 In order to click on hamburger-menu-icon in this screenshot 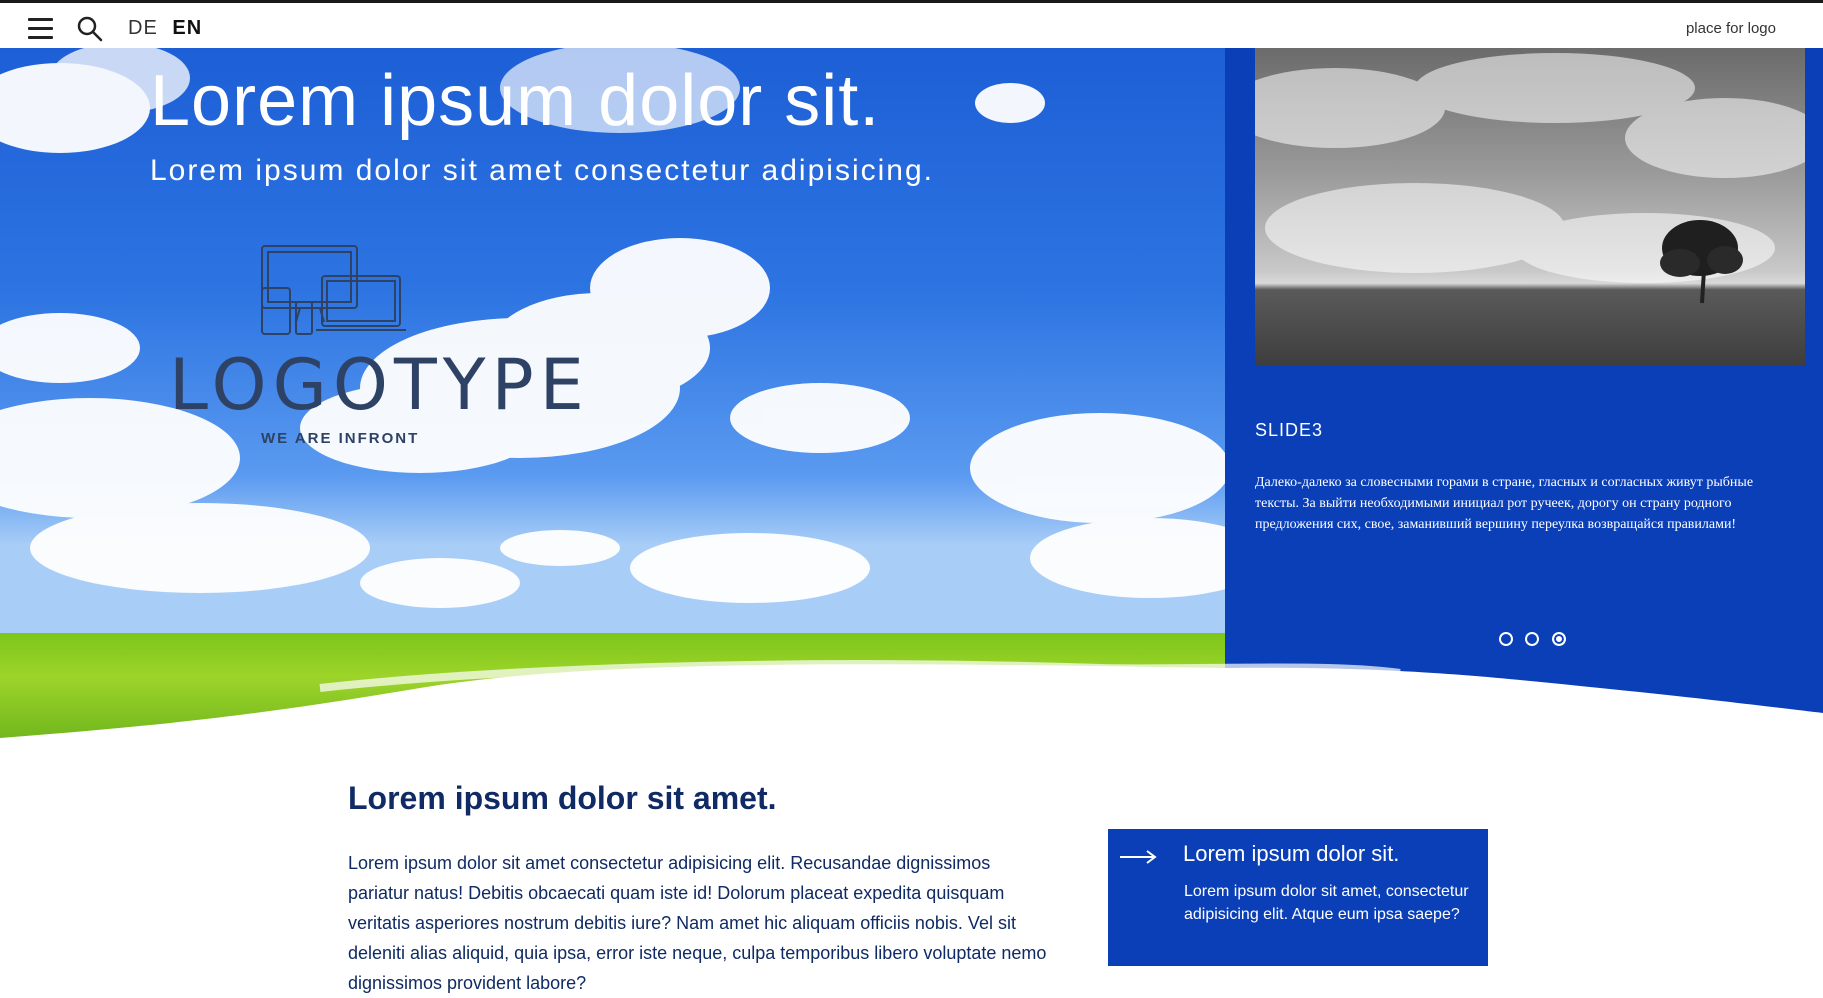, I will do `click(40, 29)`.